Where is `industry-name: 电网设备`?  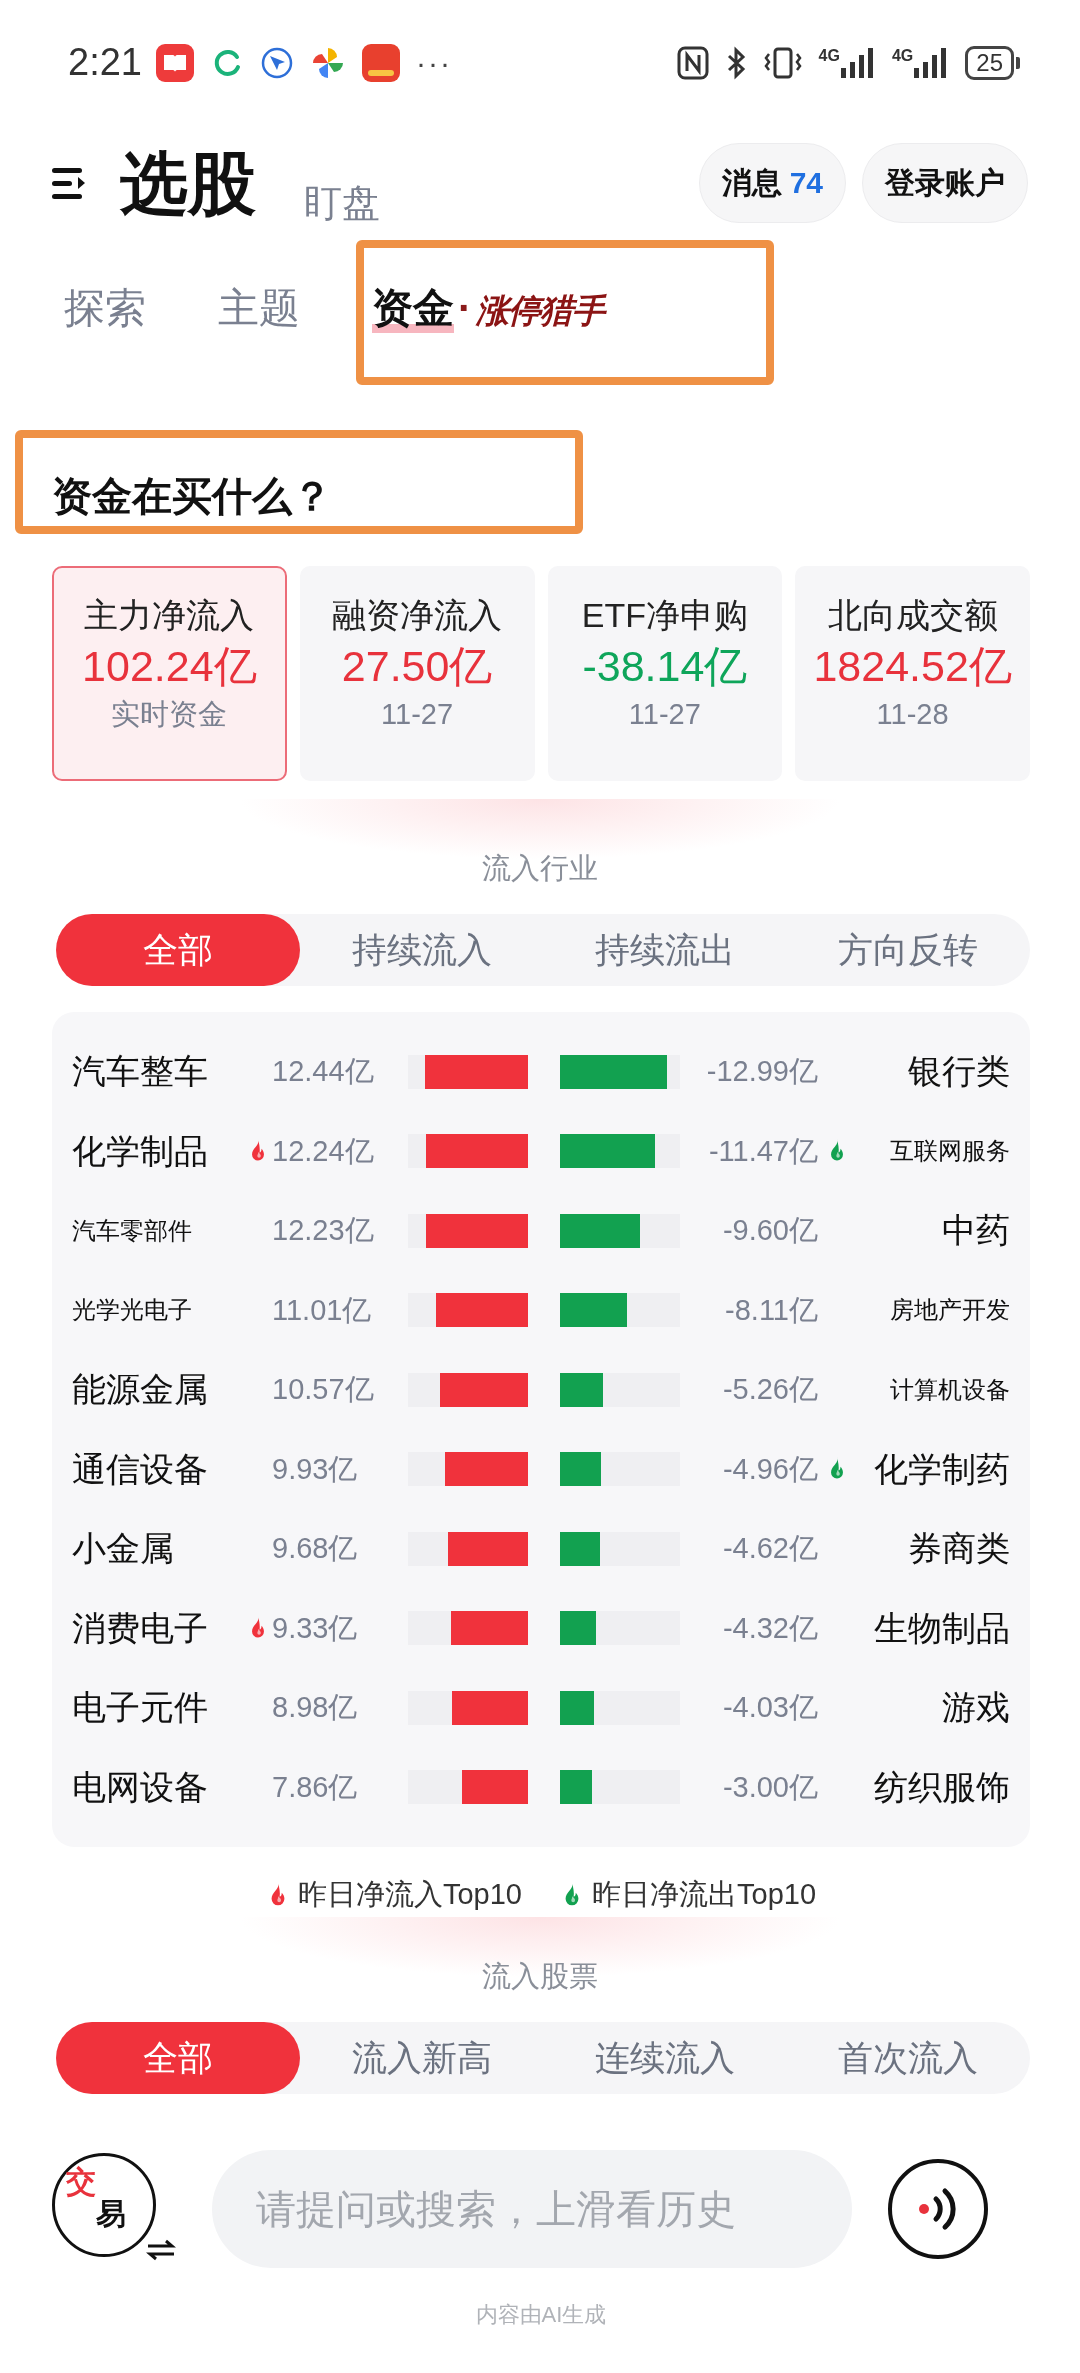
industry-name: 电网设备 is located at coordinates (158, 1787).